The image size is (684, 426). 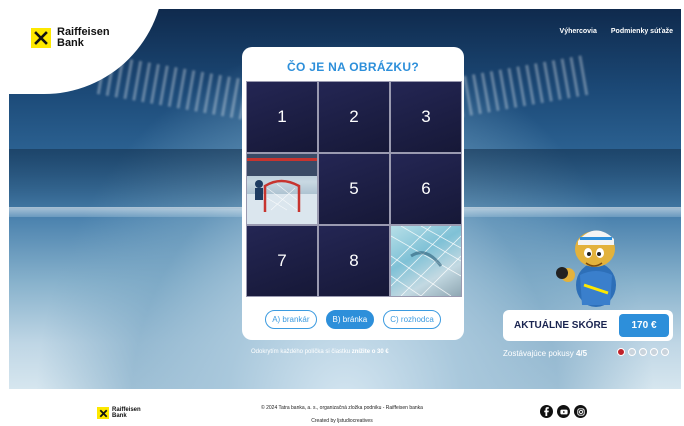 What do you see at coordinates (301, 352) in the screenshot?
I see `hint-text: Odokrytím každého políčka si čiastku` at bounding box center [301, 352].